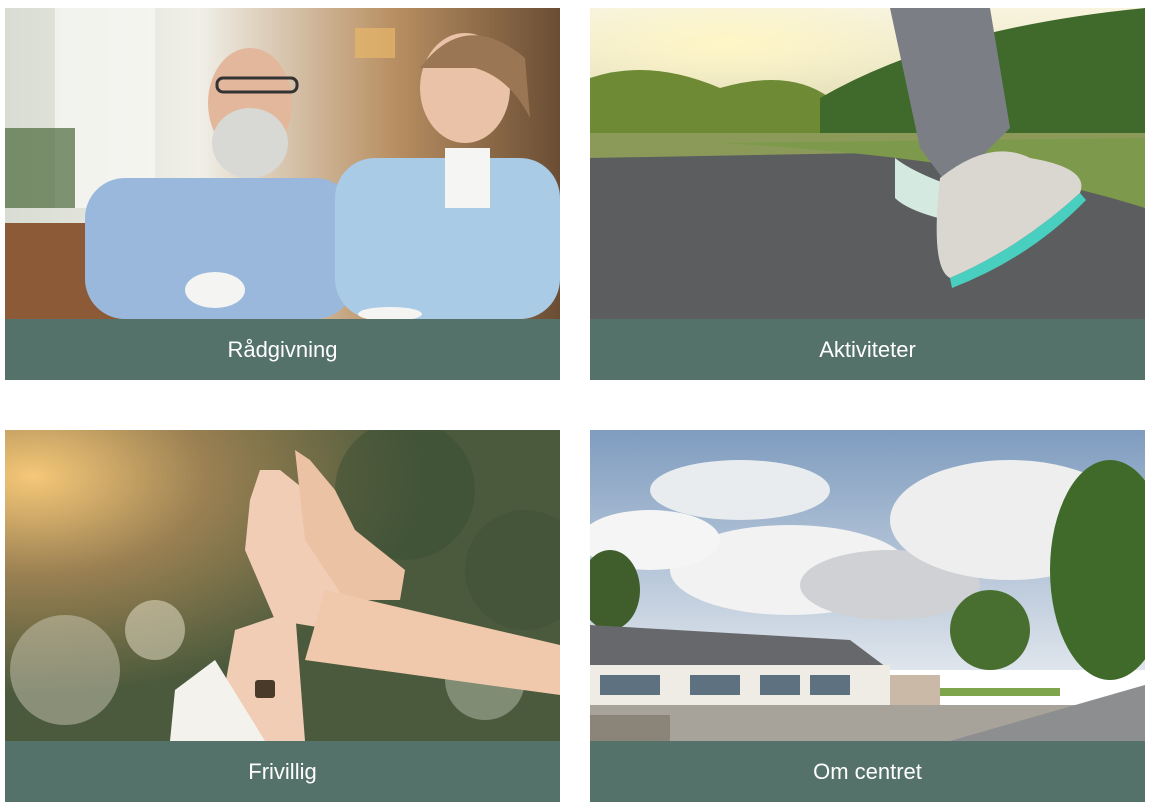  What do you see at coordinates (867, 771) in the screenshot?
I see `card-label: Om centret` at bounding box center [867, 771].